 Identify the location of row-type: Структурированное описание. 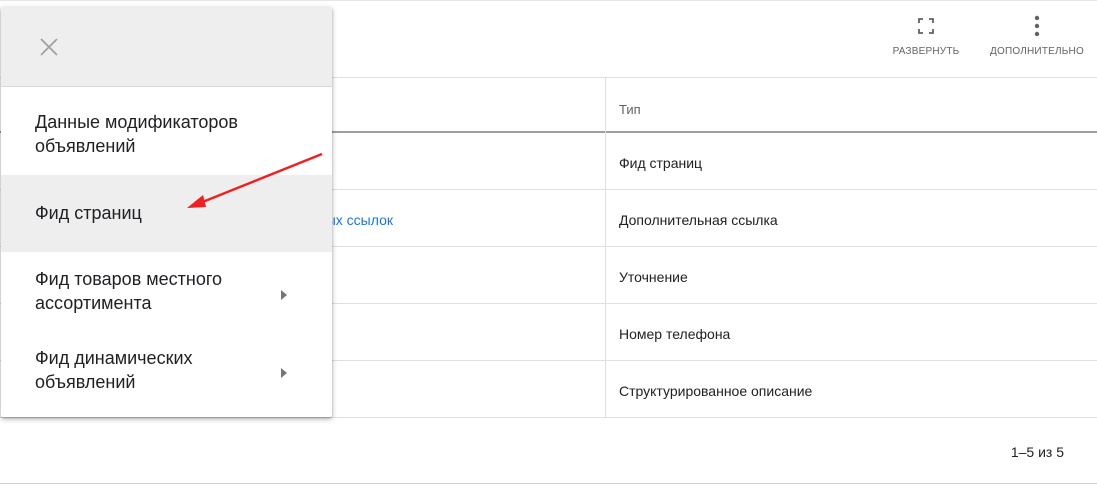
(716, 391).